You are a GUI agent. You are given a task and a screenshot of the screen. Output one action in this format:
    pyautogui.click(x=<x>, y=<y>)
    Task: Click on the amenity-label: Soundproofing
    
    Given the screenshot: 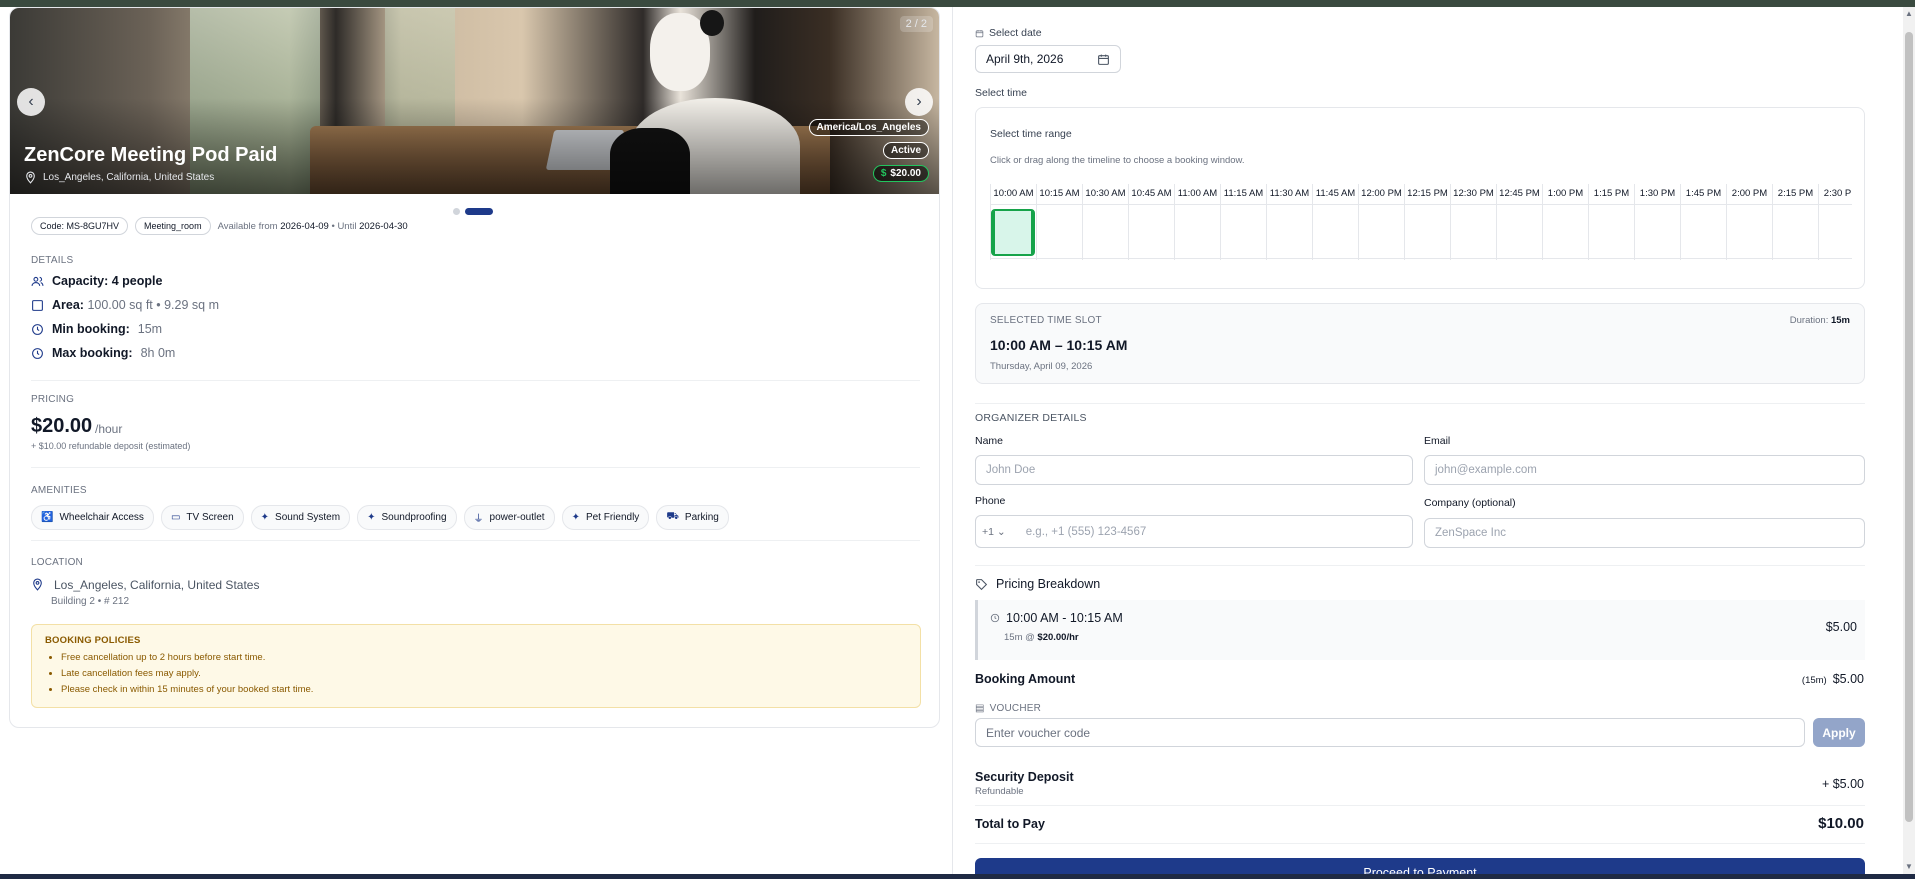 What is the action you would take?
    pyautogui.click(x=414, y=517)
    